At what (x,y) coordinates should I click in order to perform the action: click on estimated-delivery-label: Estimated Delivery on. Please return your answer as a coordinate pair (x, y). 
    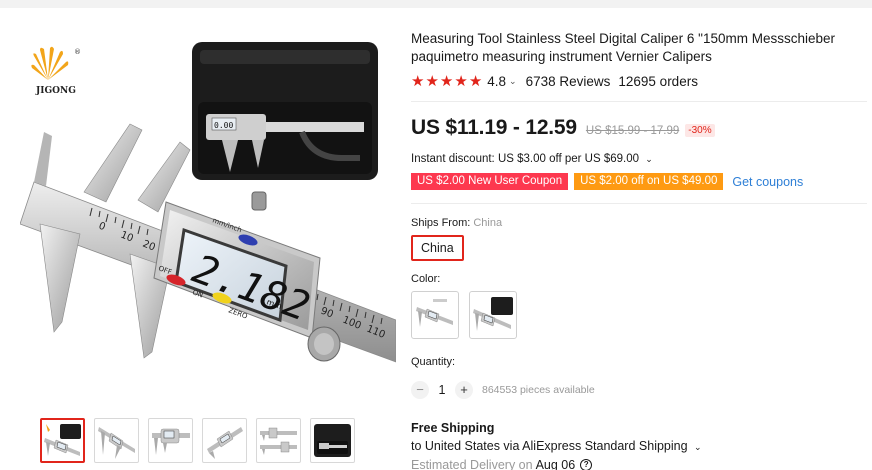
    Looking at the image, I should click on (472, 464).